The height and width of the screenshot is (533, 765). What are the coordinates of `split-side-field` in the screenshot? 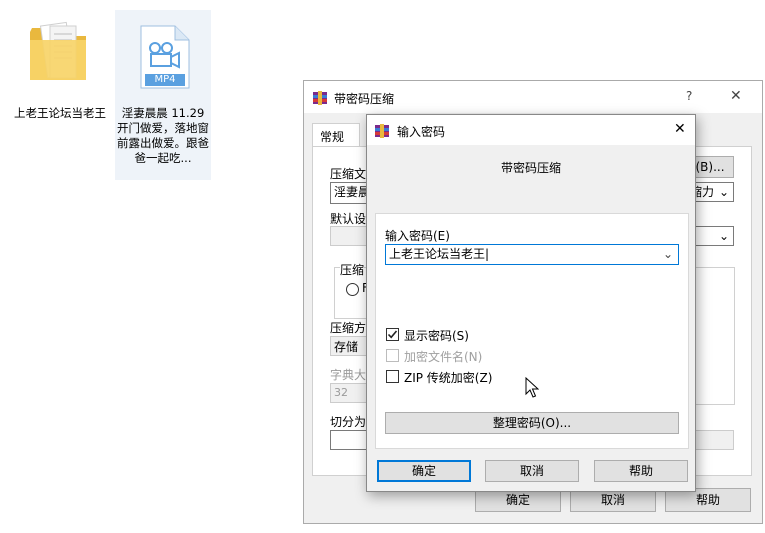 It's located at (712, 440).